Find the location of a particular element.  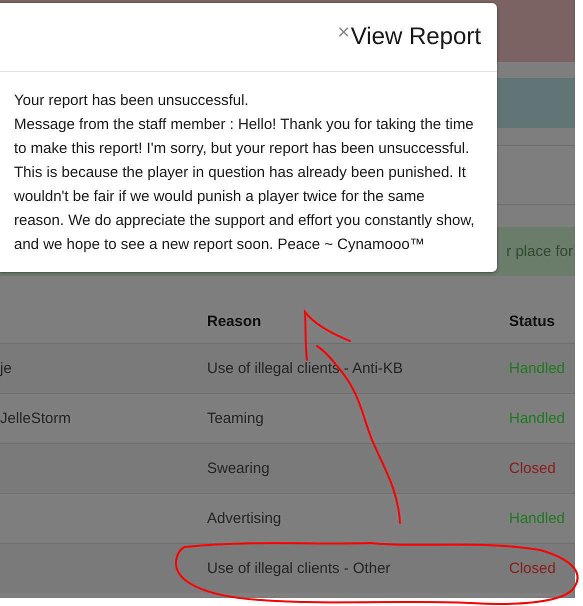

player-cell: je is located at coordinates (6, 368).